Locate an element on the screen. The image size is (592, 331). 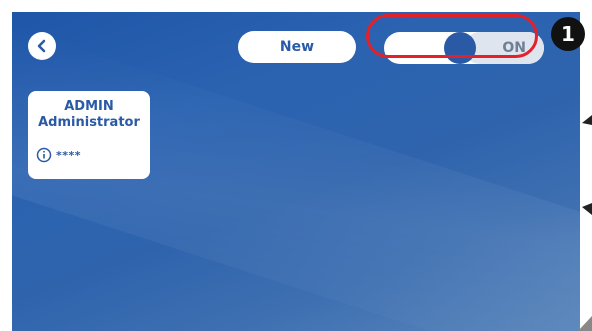
new-user-button: New is located at coordinates (297, 47).